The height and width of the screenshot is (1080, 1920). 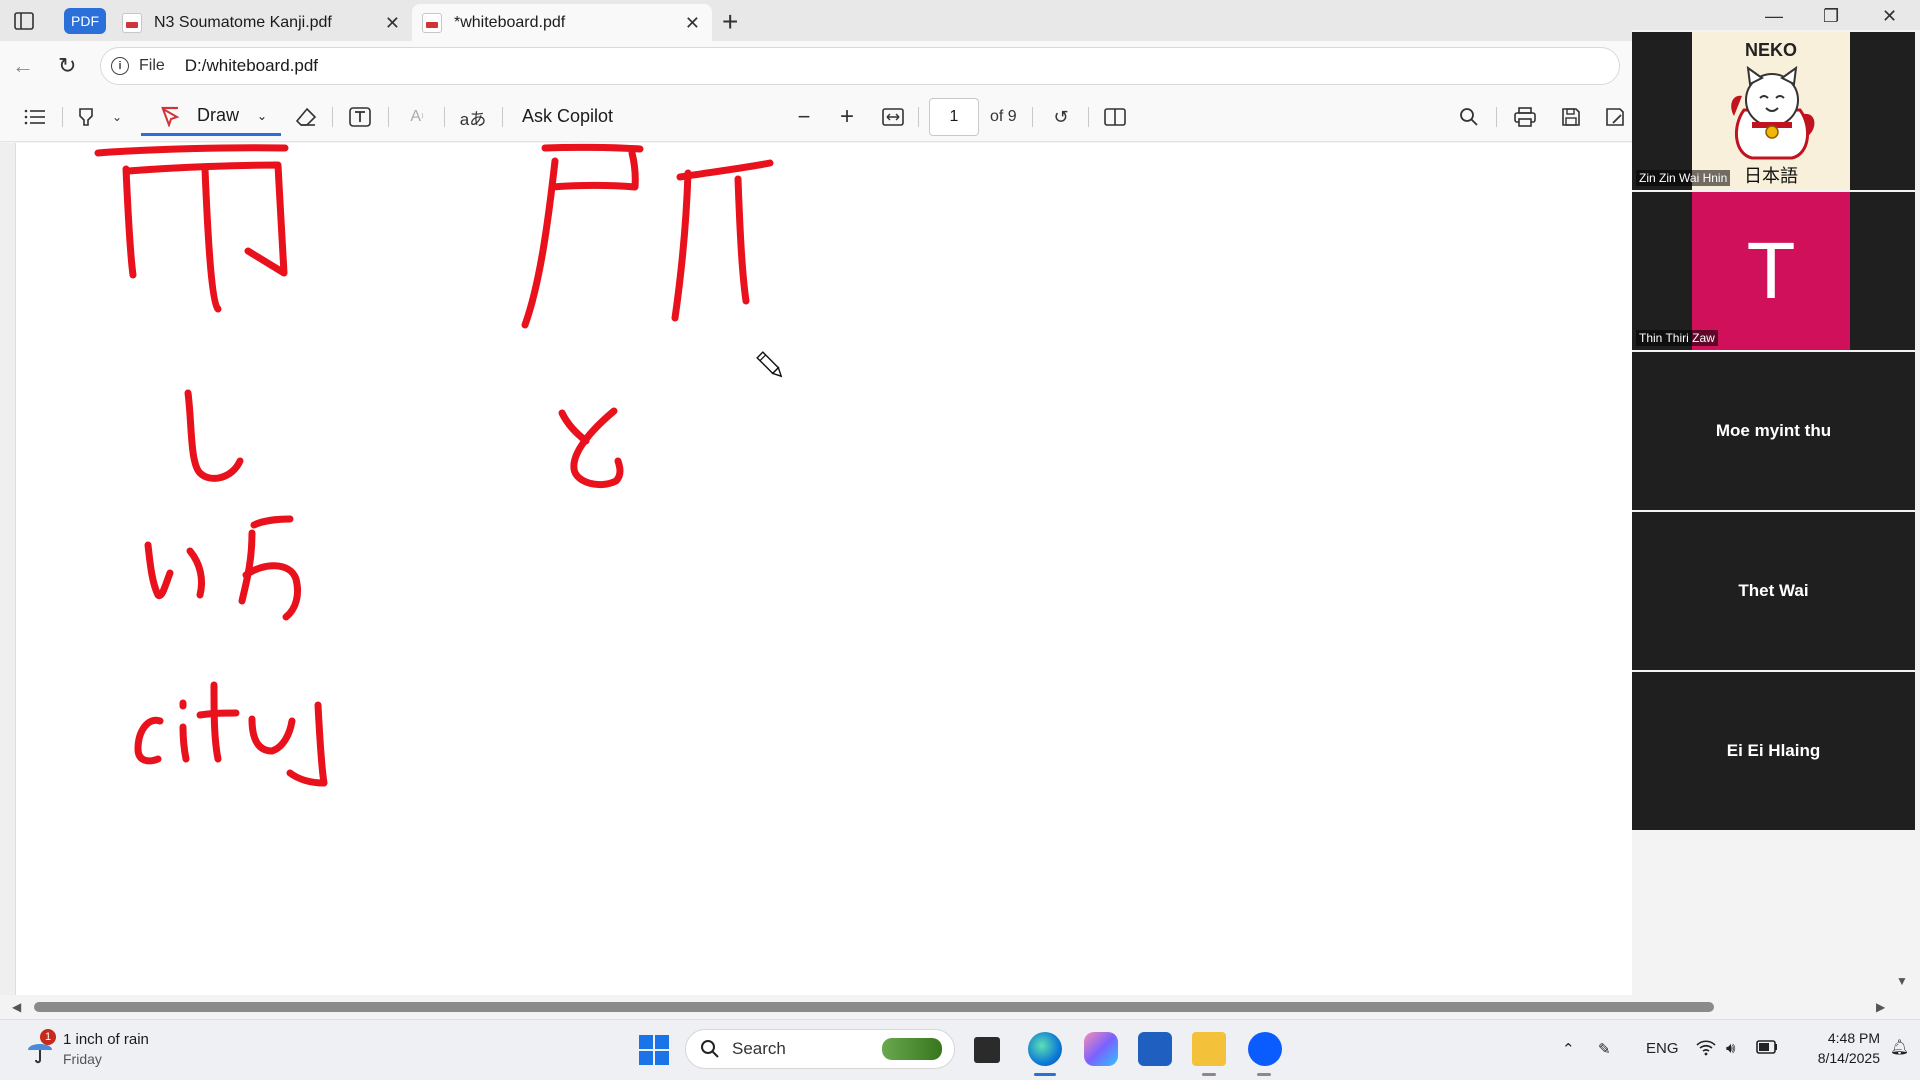 What do you see at coordinates (243, 22) in the screenshot?
I see `tab-title: N3 Soumatome Kanji.pdf` at bounding box center [243, 22].